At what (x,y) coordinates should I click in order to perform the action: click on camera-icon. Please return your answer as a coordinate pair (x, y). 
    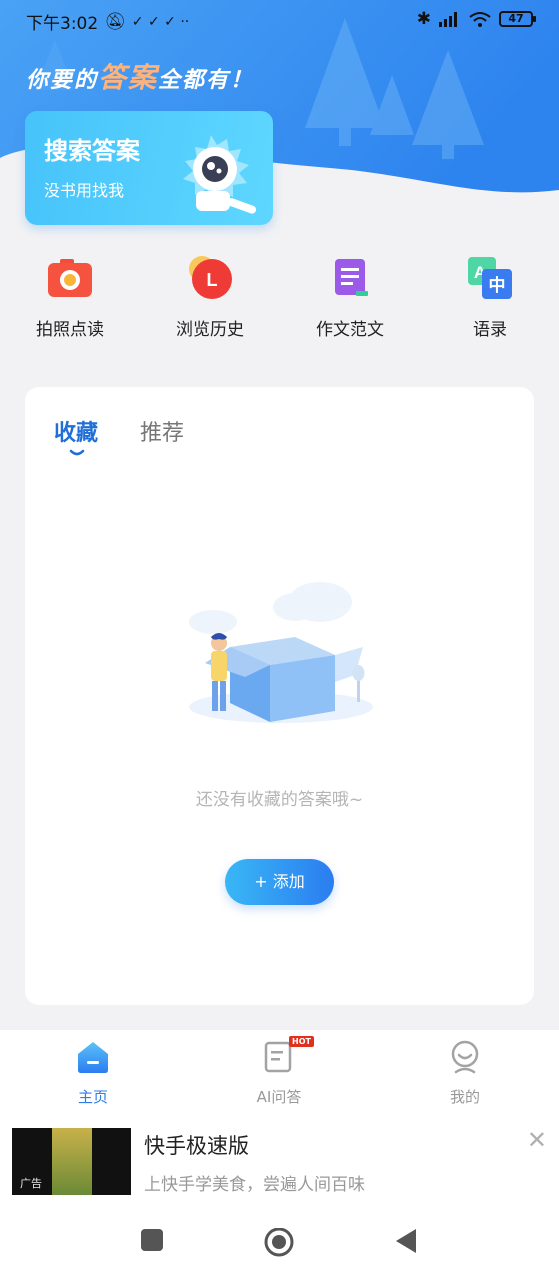
    Looking at the image, I should click on (70, 277).